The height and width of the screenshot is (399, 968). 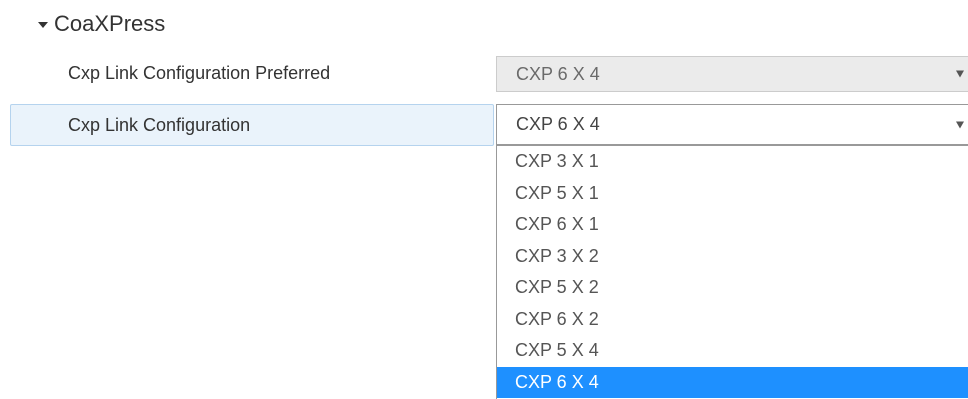 I want to click on dropdown-option: CXP 3 X 1, so click(x=732, y=162).